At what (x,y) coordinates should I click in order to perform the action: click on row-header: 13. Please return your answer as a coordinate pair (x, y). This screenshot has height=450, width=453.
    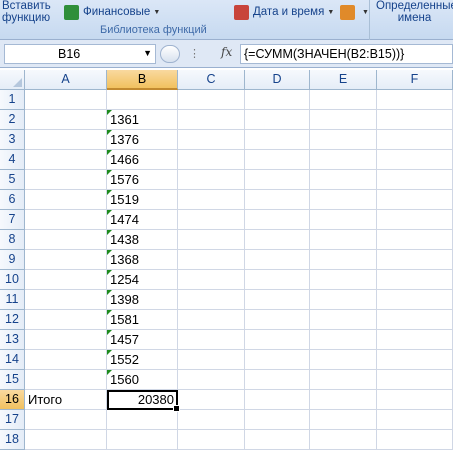
    Looking at the image, I should click on (12, 340).